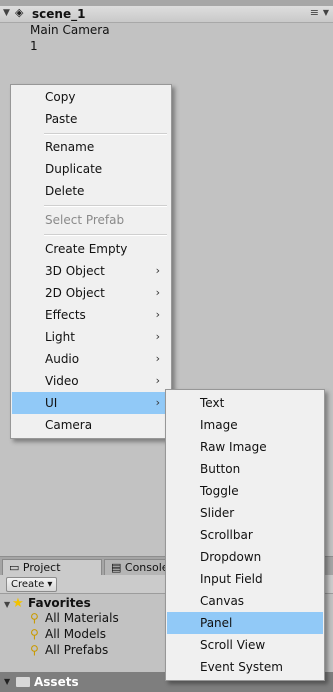 This screenshot has height=692, width=333. Describe the element at coordinates (91, 315) in the screenshot. I see `menu-item-effects: Effects ›` at that location.